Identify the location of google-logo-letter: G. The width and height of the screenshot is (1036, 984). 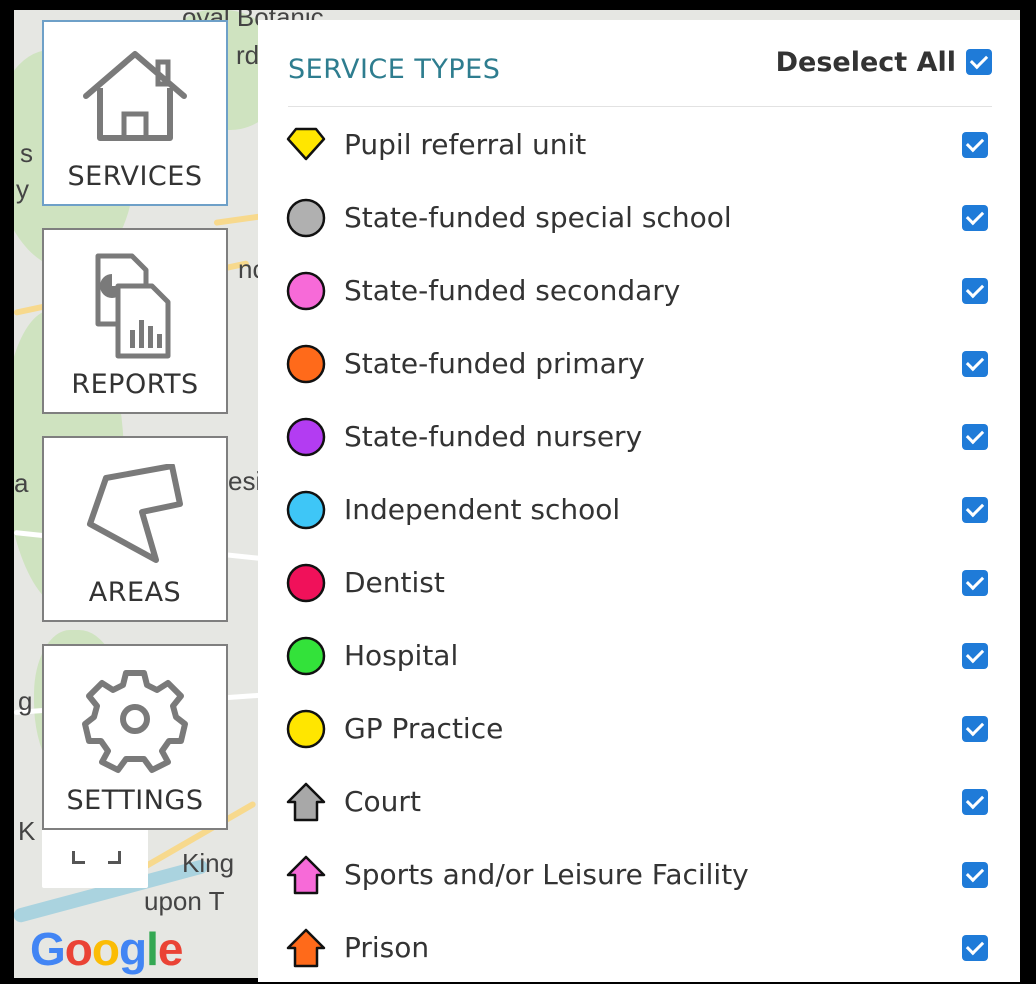
(48, 949).